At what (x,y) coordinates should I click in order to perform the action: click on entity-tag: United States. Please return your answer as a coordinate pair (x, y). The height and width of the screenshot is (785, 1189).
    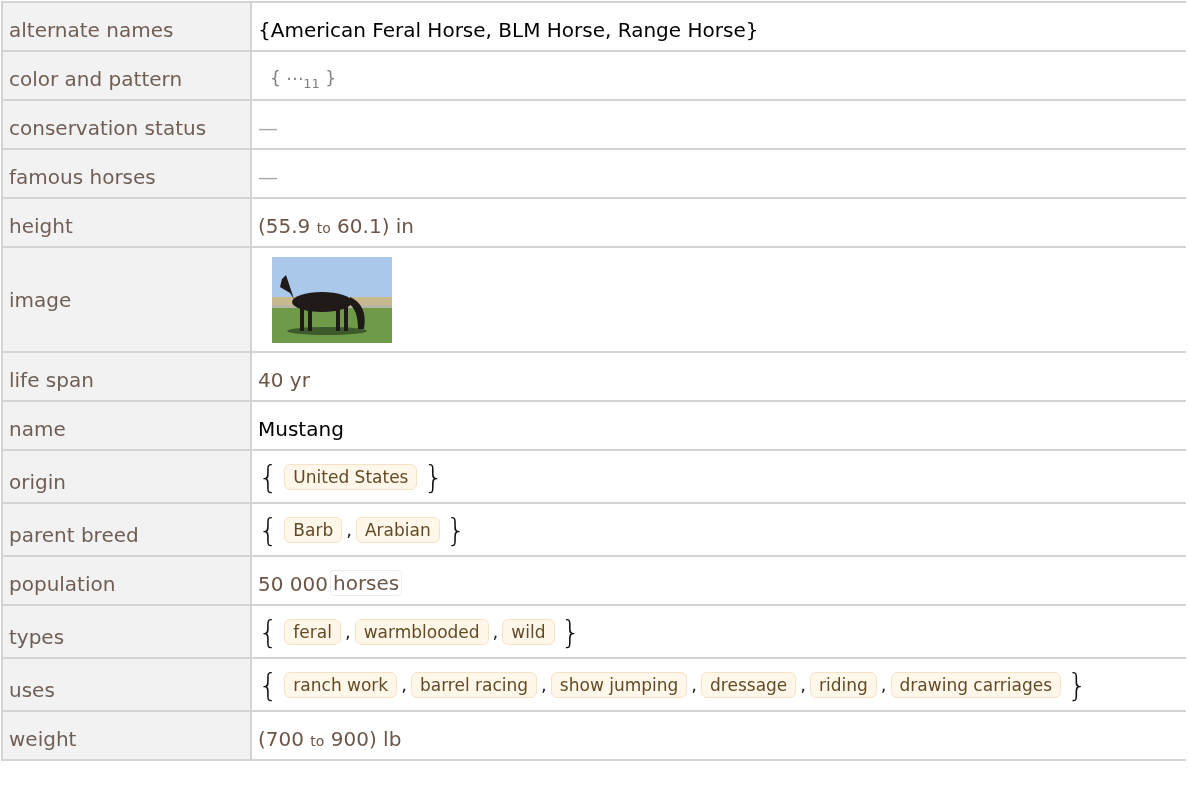
    Looking at the image, I should click on (351, 476).